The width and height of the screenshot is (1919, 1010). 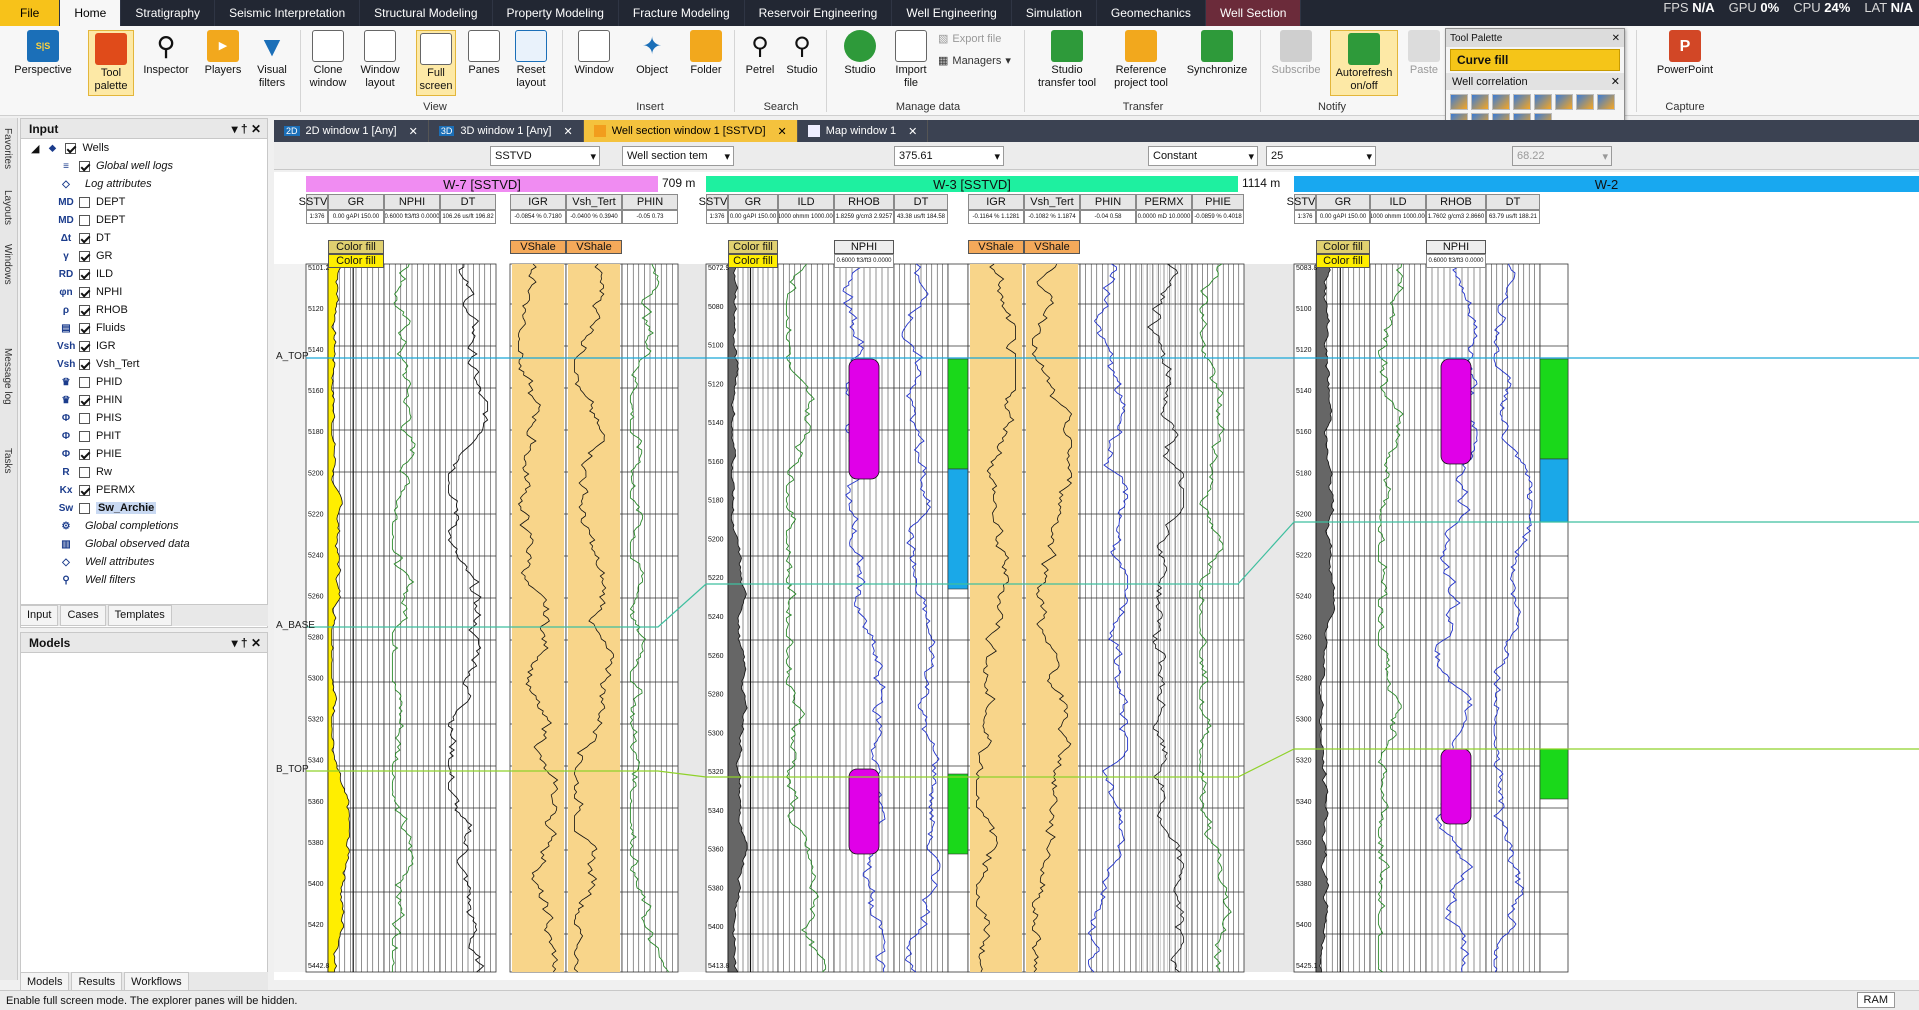 What do you see at coordinates (436, 63) in the screenshot?
I see `full-screen-button: Full screen` at bounding box center [436, 63].